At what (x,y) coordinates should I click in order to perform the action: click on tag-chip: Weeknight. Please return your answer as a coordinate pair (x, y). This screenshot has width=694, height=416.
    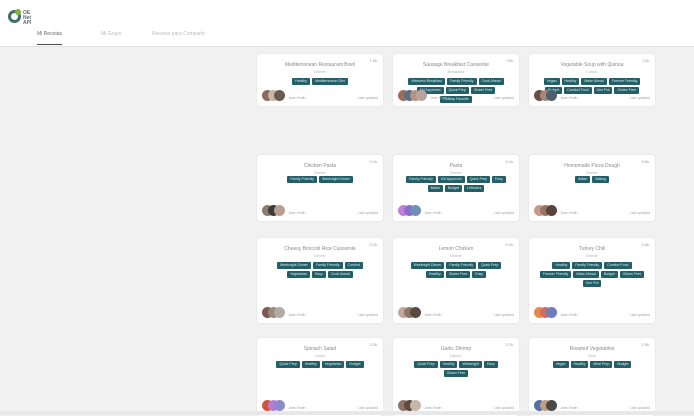
    Looking at the image, I should click on (470, 364).